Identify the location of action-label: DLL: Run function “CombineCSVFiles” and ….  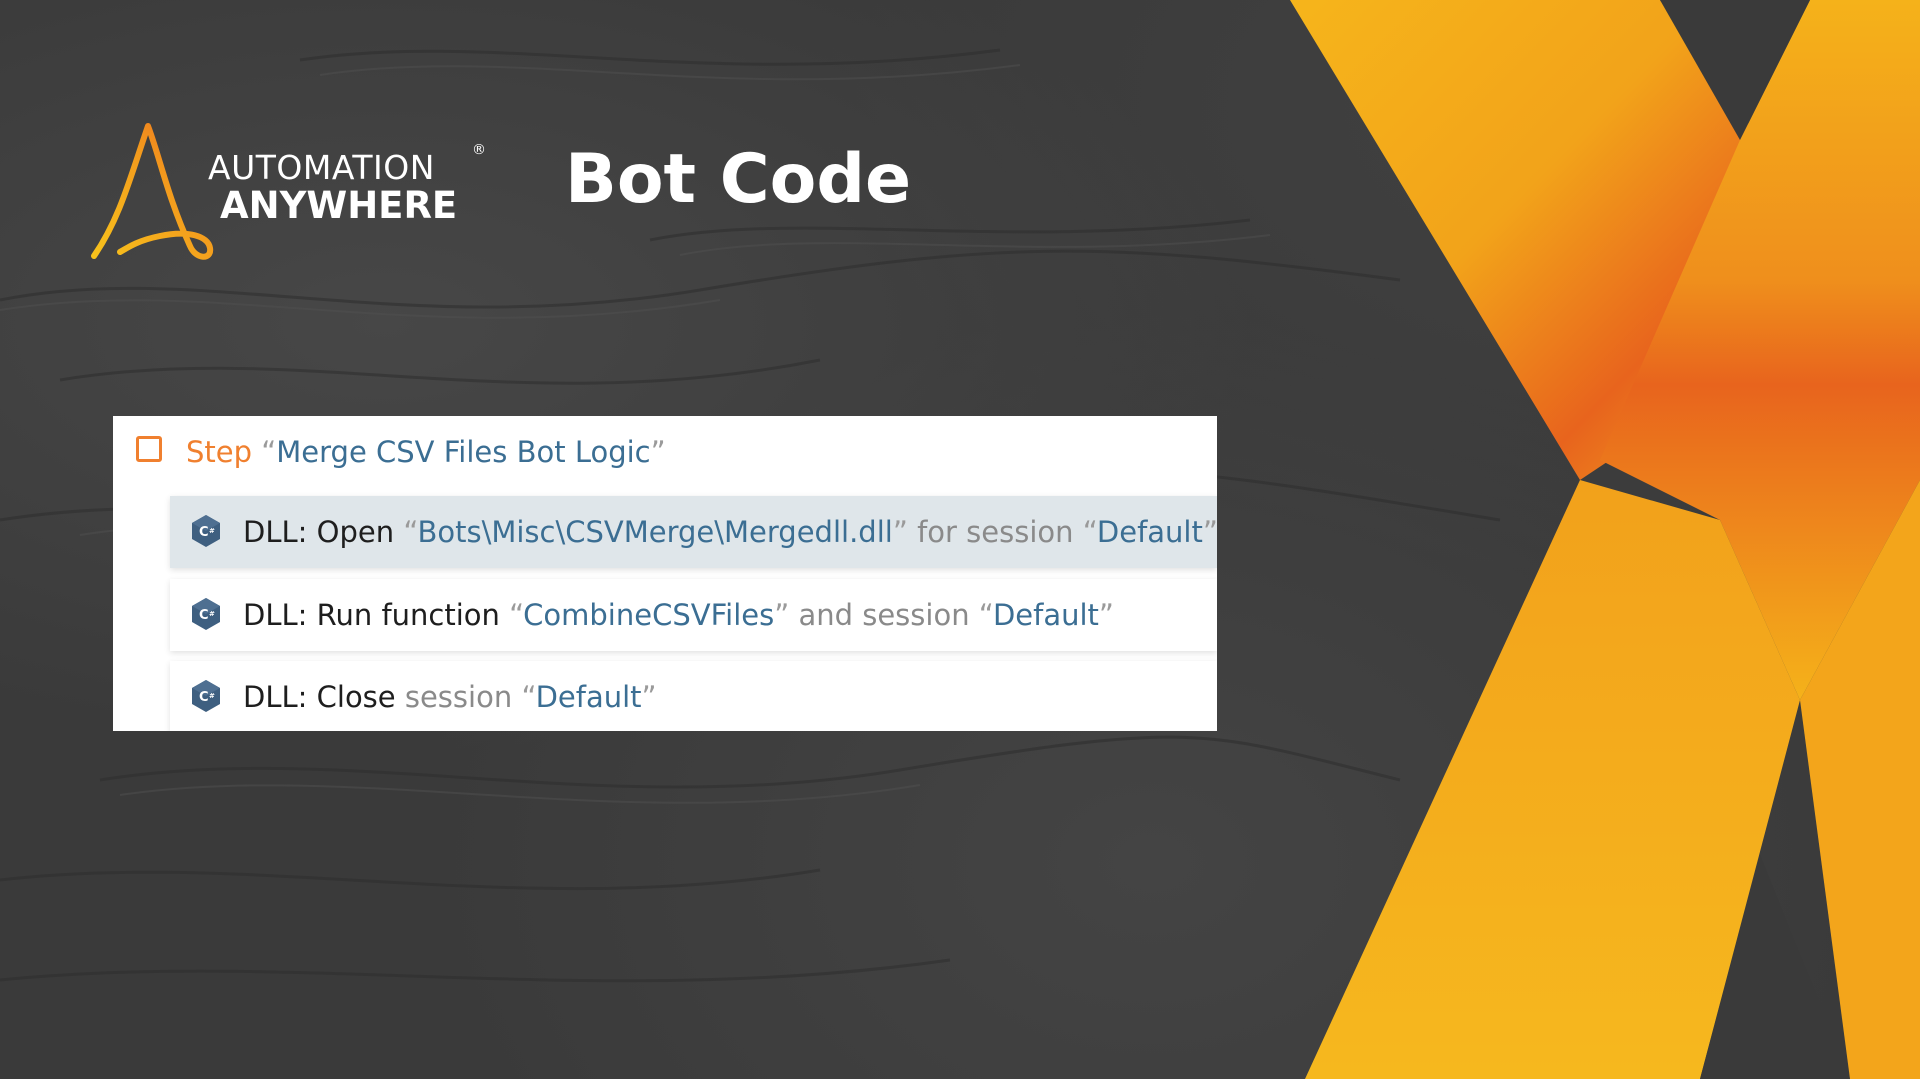
(678, 615).